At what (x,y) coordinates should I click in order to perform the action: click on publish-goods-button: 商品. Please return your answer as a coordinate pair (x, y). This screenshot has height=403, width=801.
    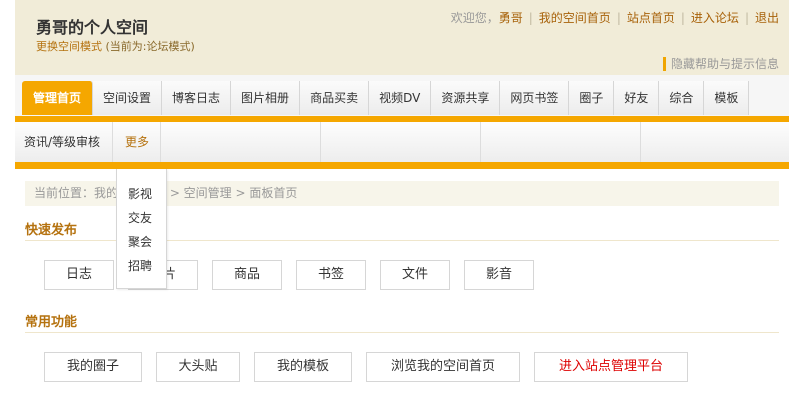
    Looking at the image, I should click on (247, 275).